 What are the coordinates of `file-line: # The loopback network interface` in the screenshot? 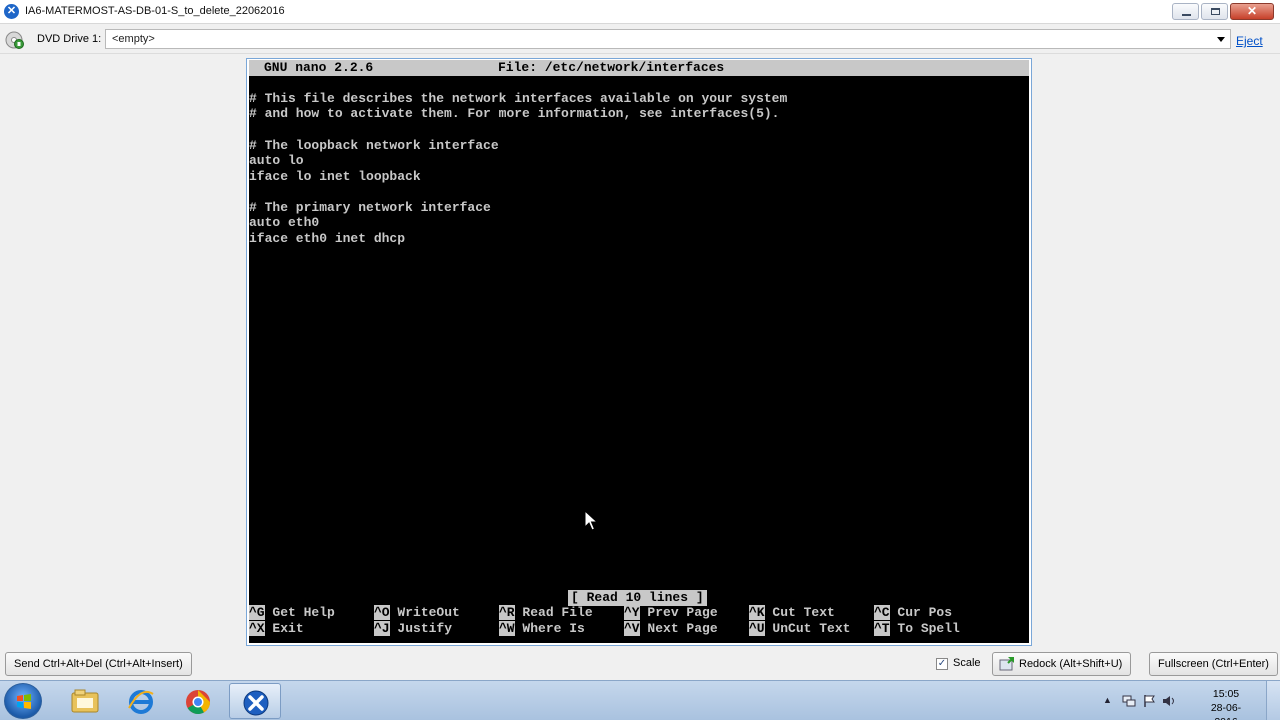 It's located at (374, 145).